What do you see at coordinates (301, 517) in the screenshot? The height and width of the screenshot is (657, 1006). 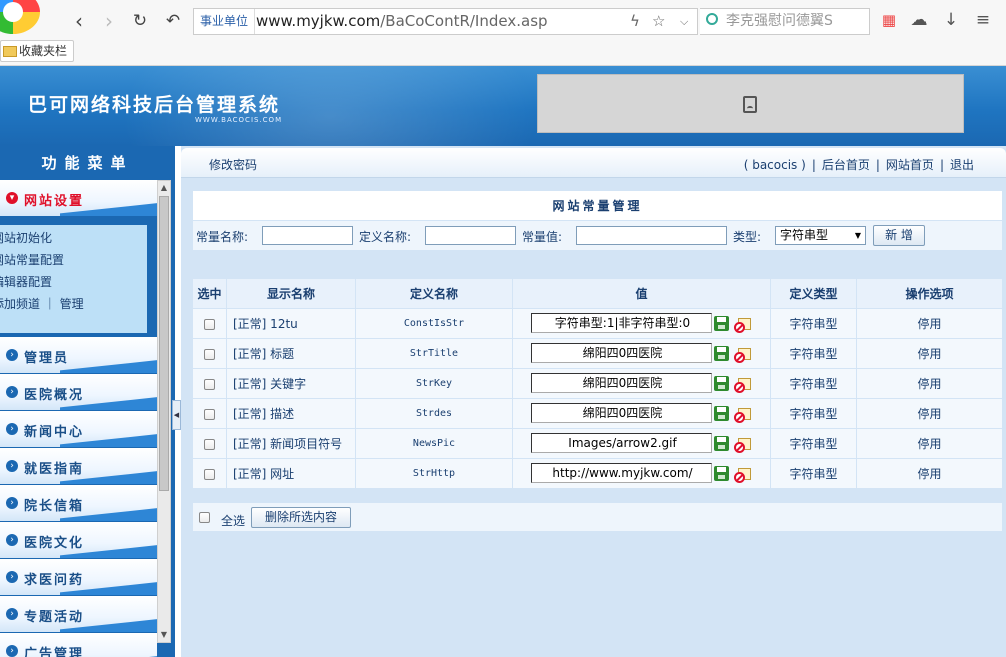 I see `delete-selected-button: 删除所选内容` at bounding box center [301, 517].